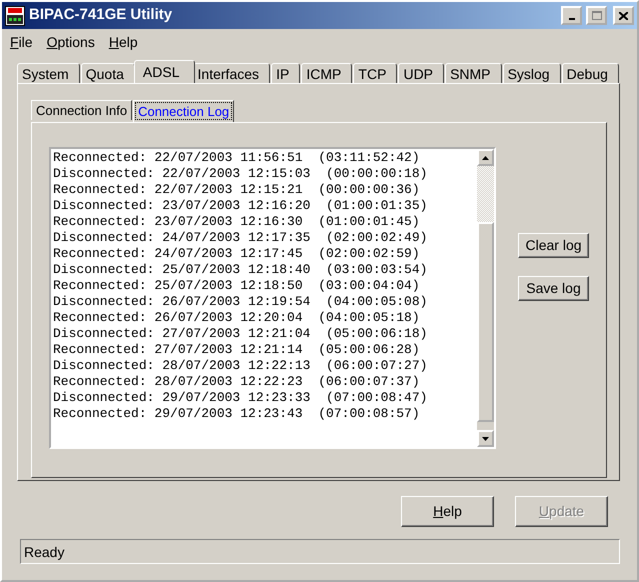 This screenshot has height=582, width=639. Describe the element at coordinates (240, 206) in the screenshot. I see `log-entry: Disconnected: 23/07/2003 12:16:20 (01:00:01:35)` at that location.